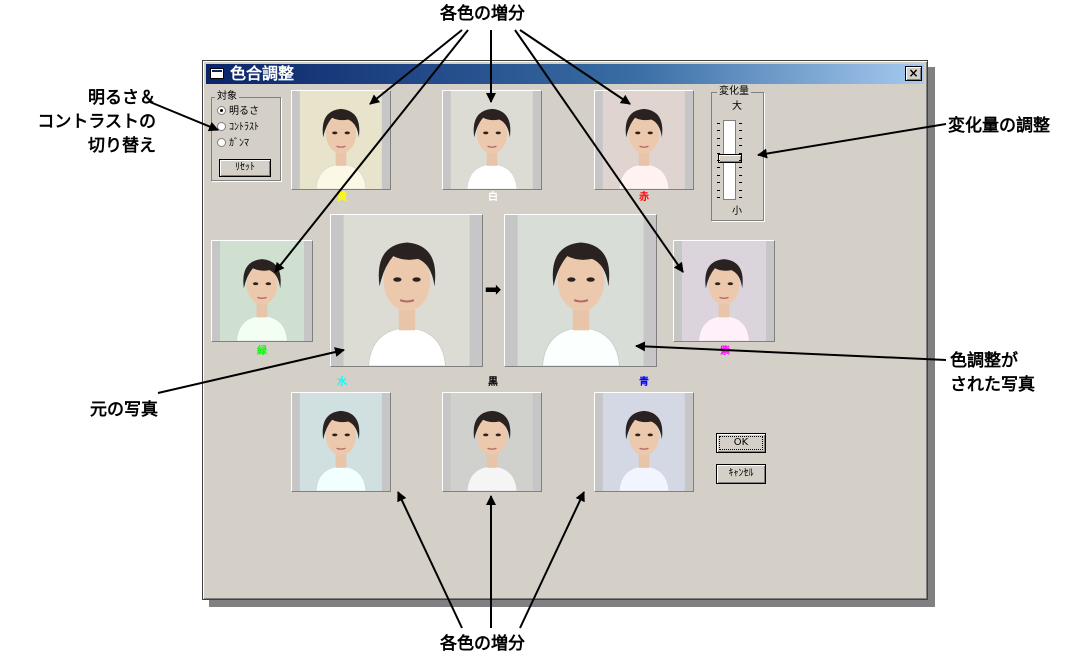  Describe the element at coordinates (482, 14) in the screenshot. I see `annotation-top-increments: 各色の増分` at that location.